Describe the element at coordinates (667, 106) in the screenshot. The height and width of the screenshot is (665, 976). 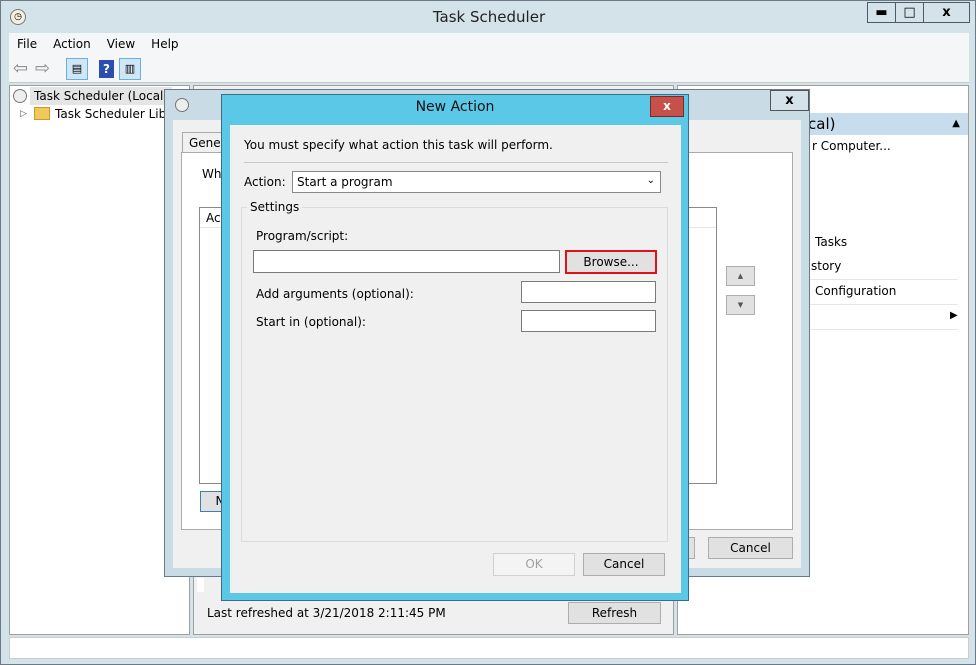
I see `dialog-close-button: x` at that location.